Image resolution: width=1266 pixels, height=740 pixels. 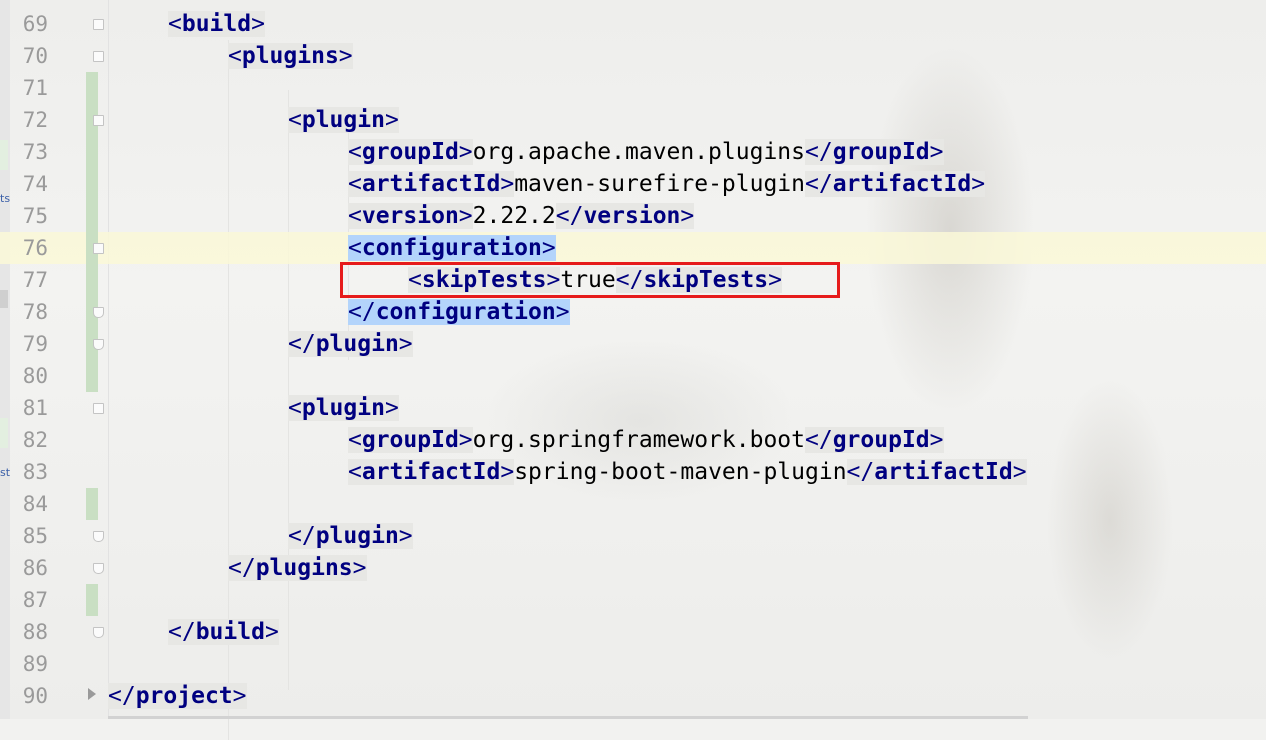 What do you see at coordinates (633, 344) in the screenshot?
I see `code-line-79: 79 </plugin>` at bounding box center [633, 344].